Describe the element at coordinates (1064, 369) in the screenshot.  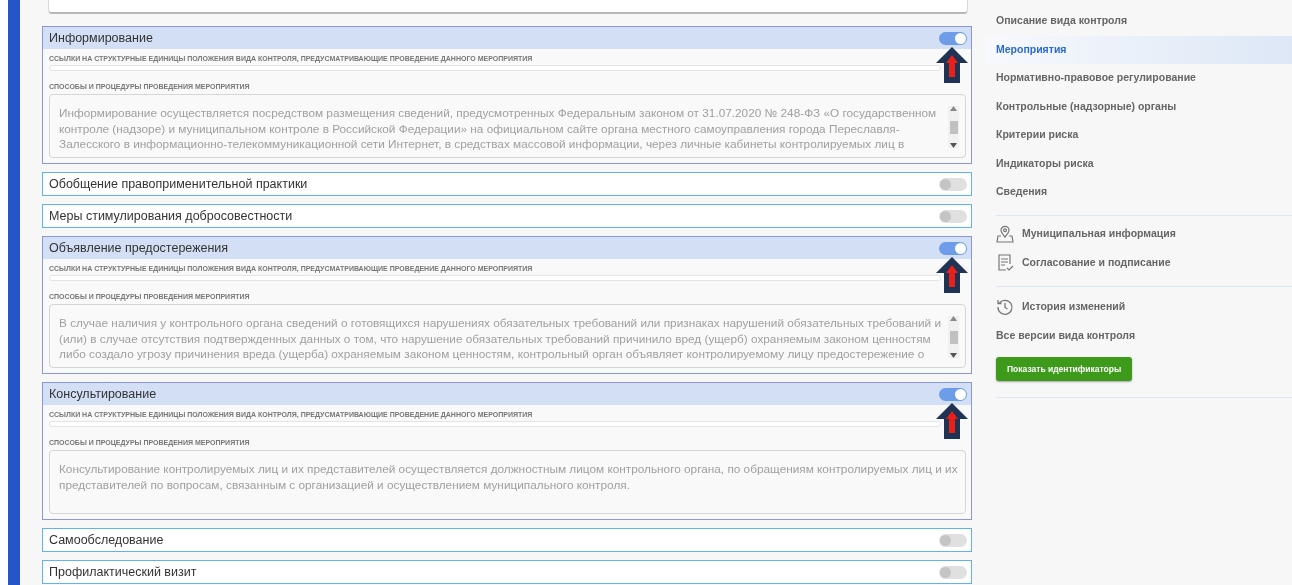
I see `show-ids-button: Показать идентификаторы` at that location.